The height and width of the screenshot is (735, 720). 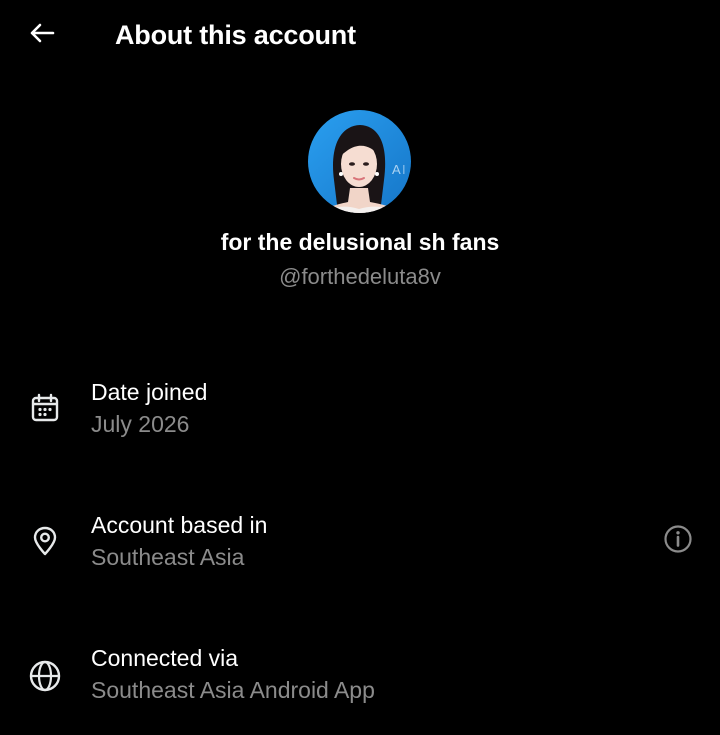 What do you see at coordinates (45, 676) in the screenshot?
I see `globe-icon` at bounding box center [45, 676].